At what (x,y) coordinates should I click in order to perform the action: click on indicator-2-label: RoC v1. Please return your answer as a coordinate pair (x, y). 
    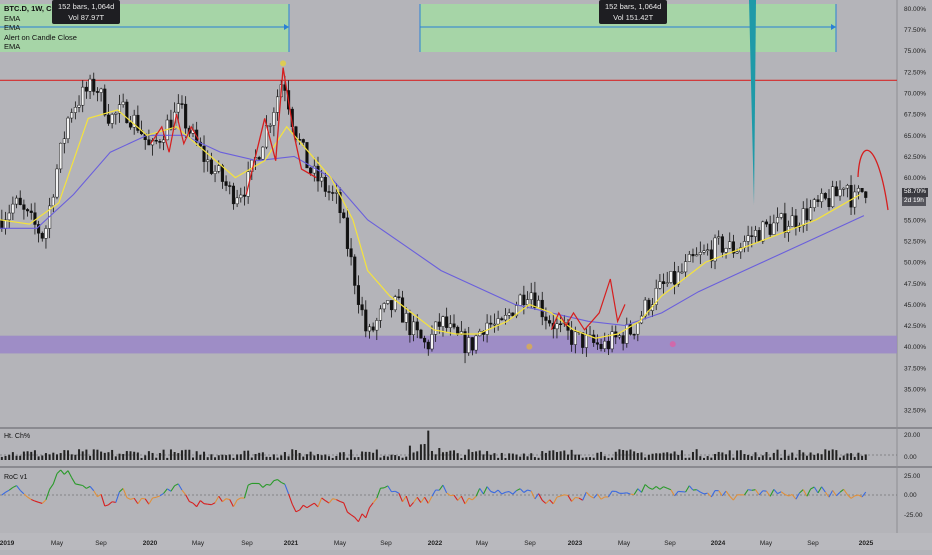
    Looking at the image, I should click on (15, 477).